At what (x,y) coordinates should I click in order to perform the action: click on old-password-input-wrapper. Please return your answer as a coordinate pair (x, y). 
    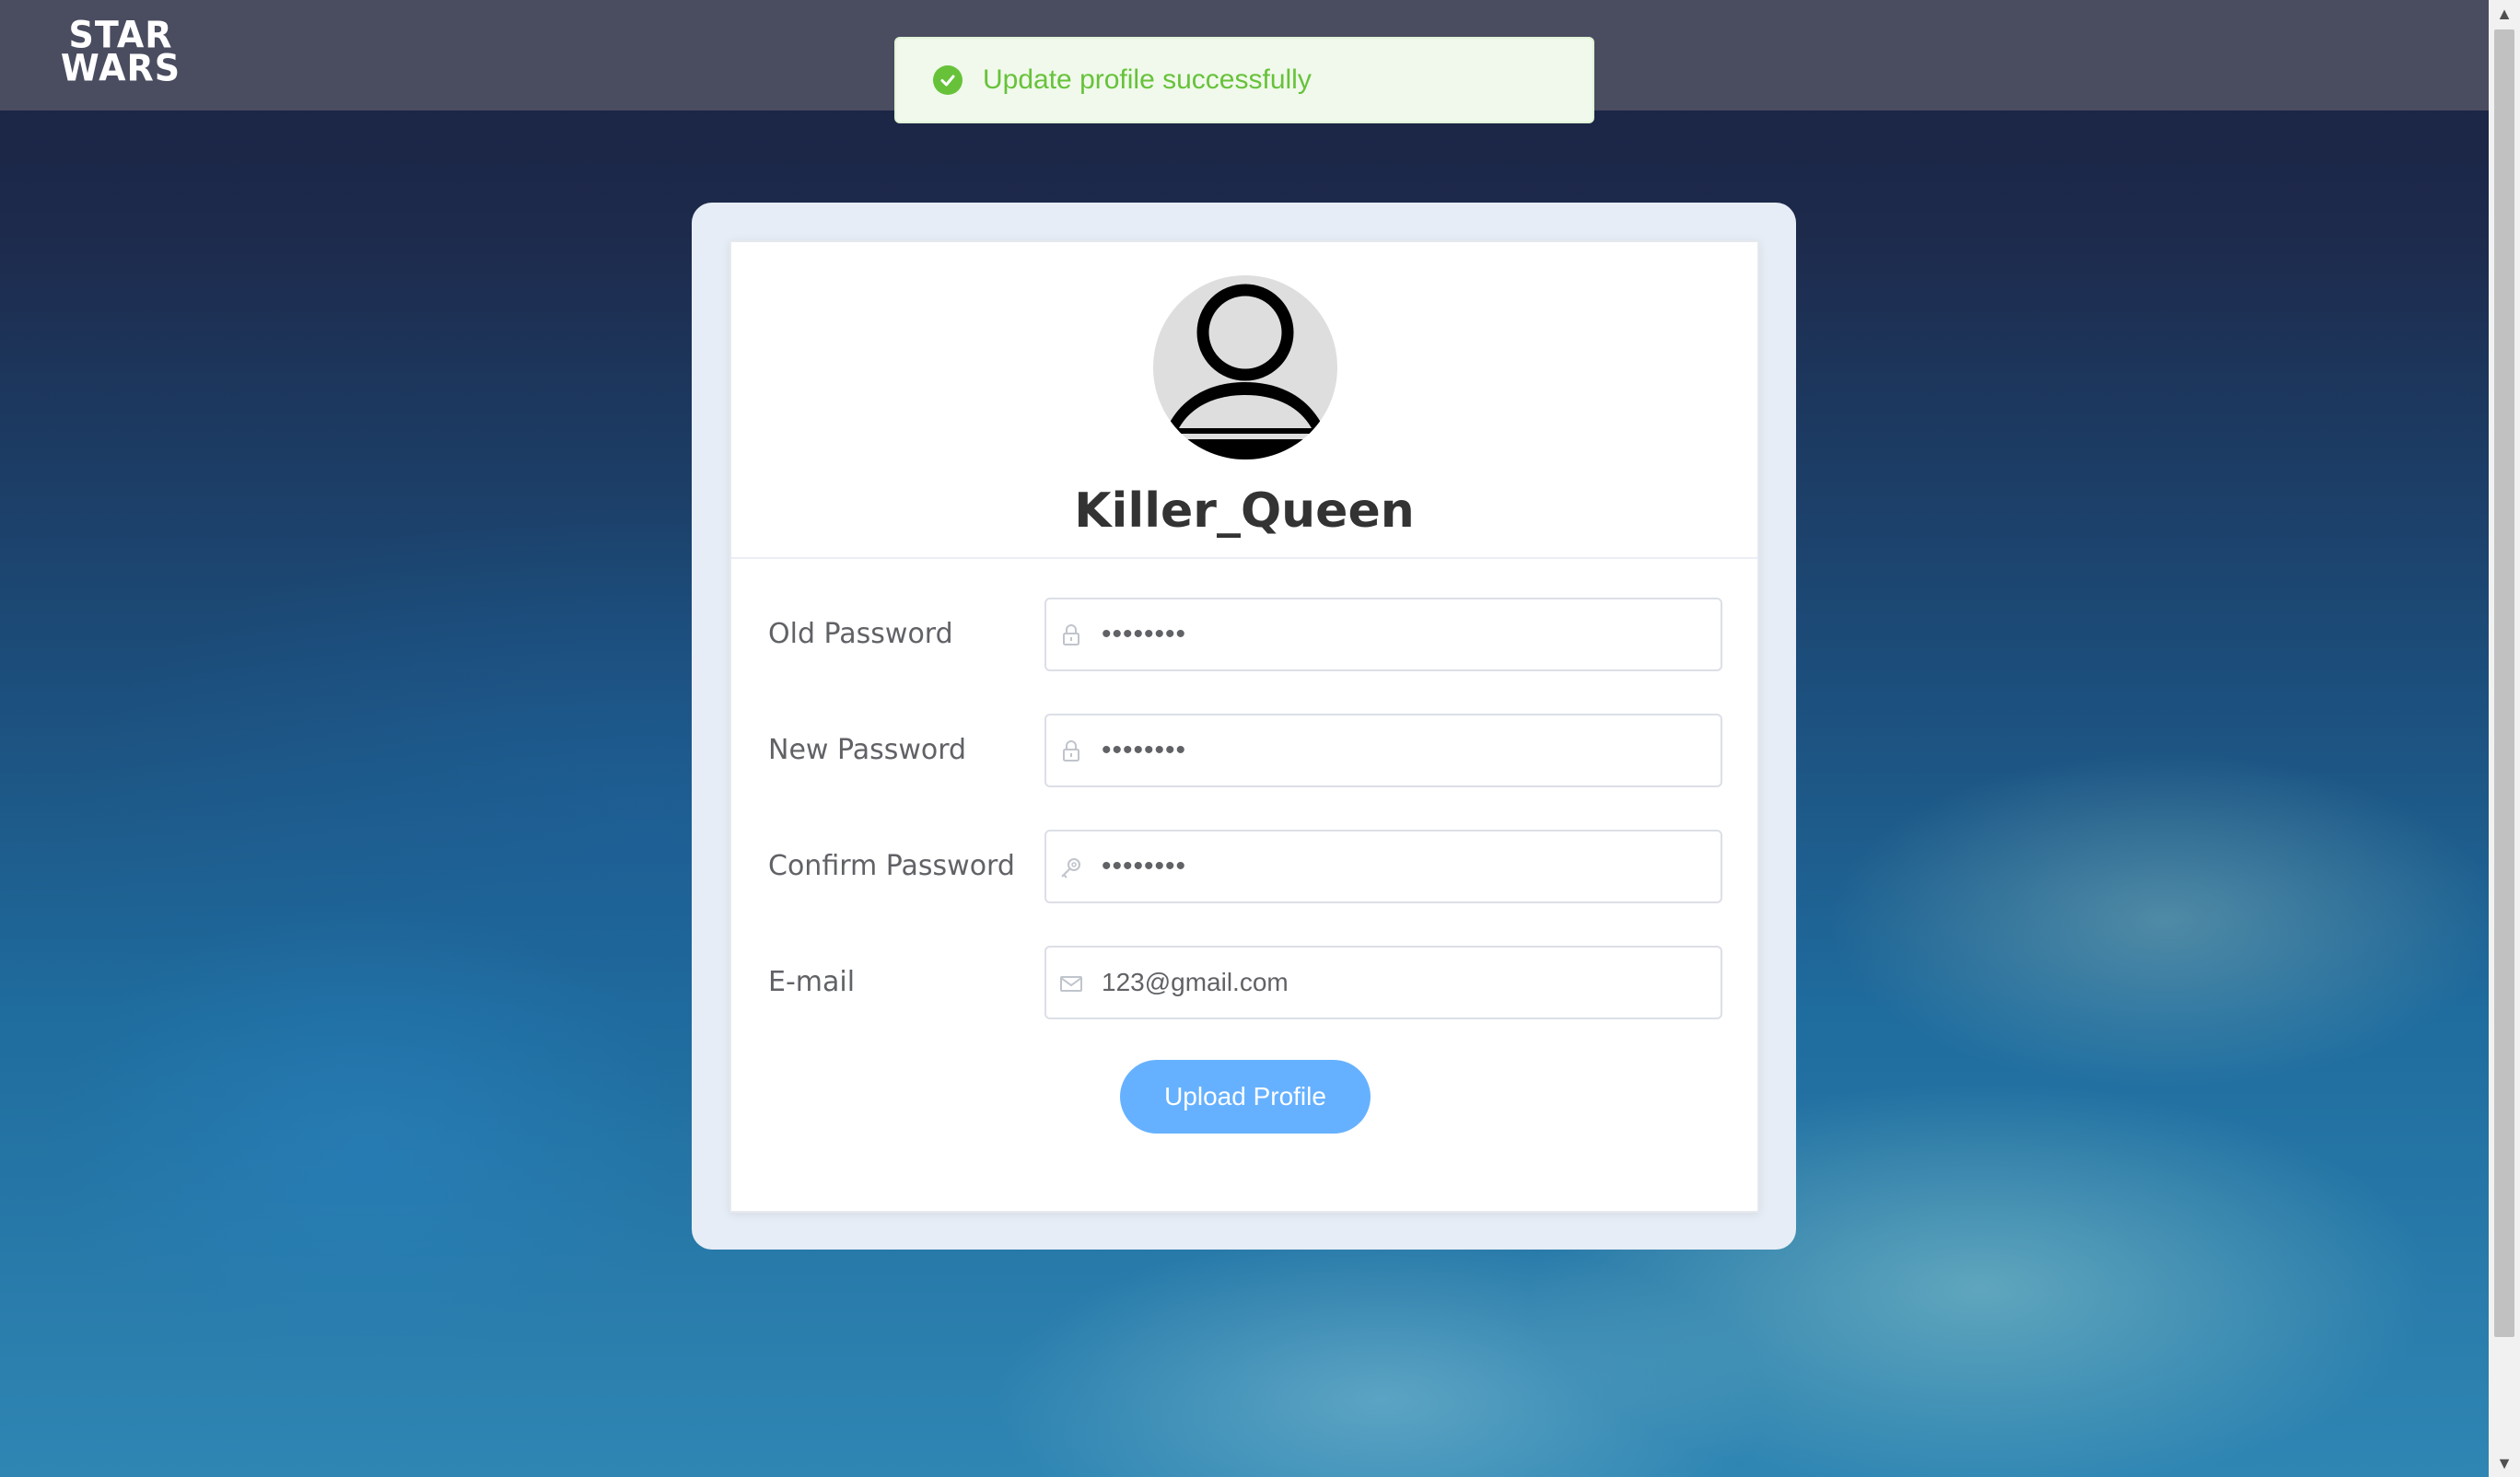
    Looking at the image, I should click on (1383, 634).